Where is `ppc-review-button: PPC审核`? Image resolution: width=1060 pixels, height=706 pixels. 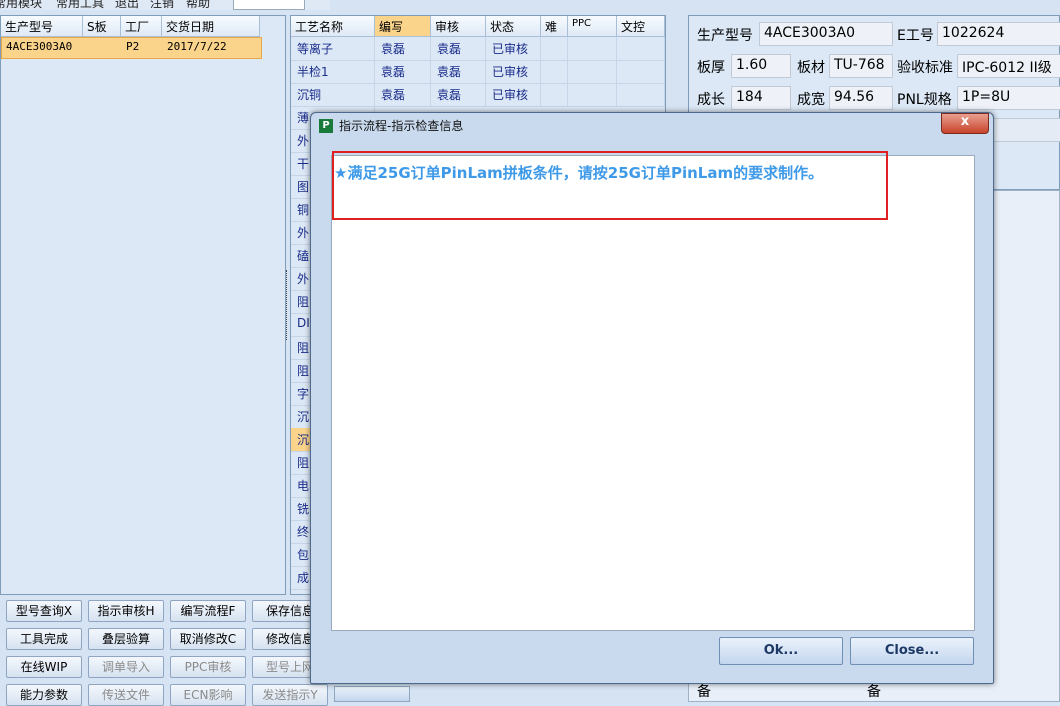
ppc-review-button: PPC审核 is located at coordinates (208, 667).